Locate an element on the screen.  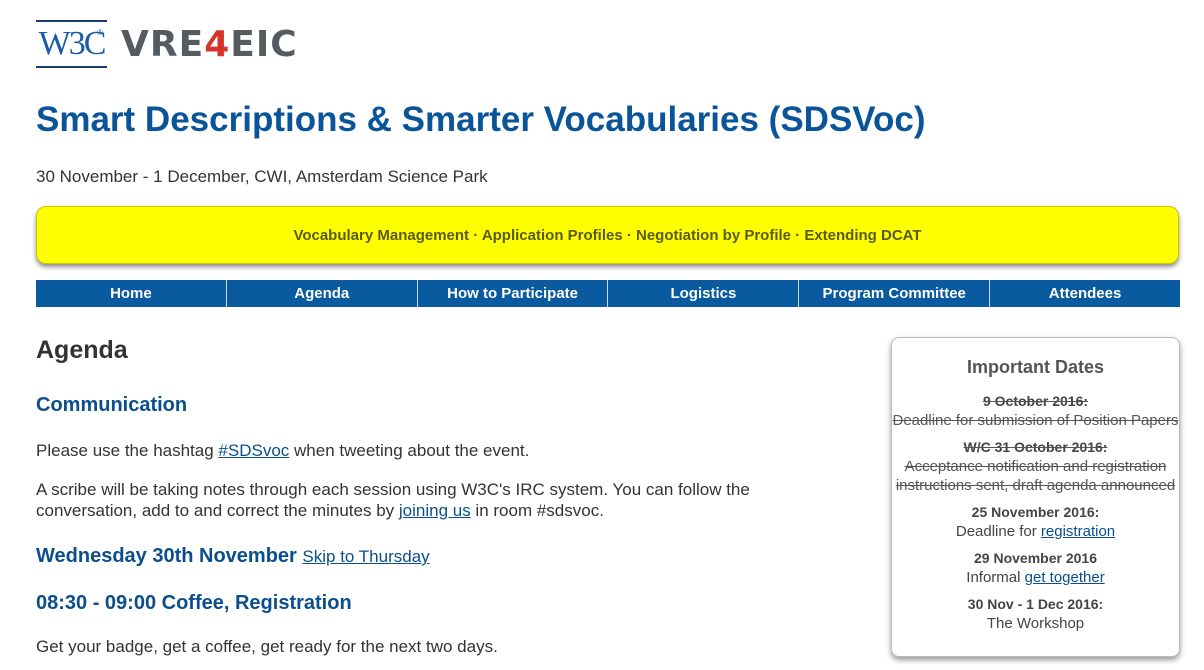
w3c-logo-text: W3C is located at coordinates (72, 43).